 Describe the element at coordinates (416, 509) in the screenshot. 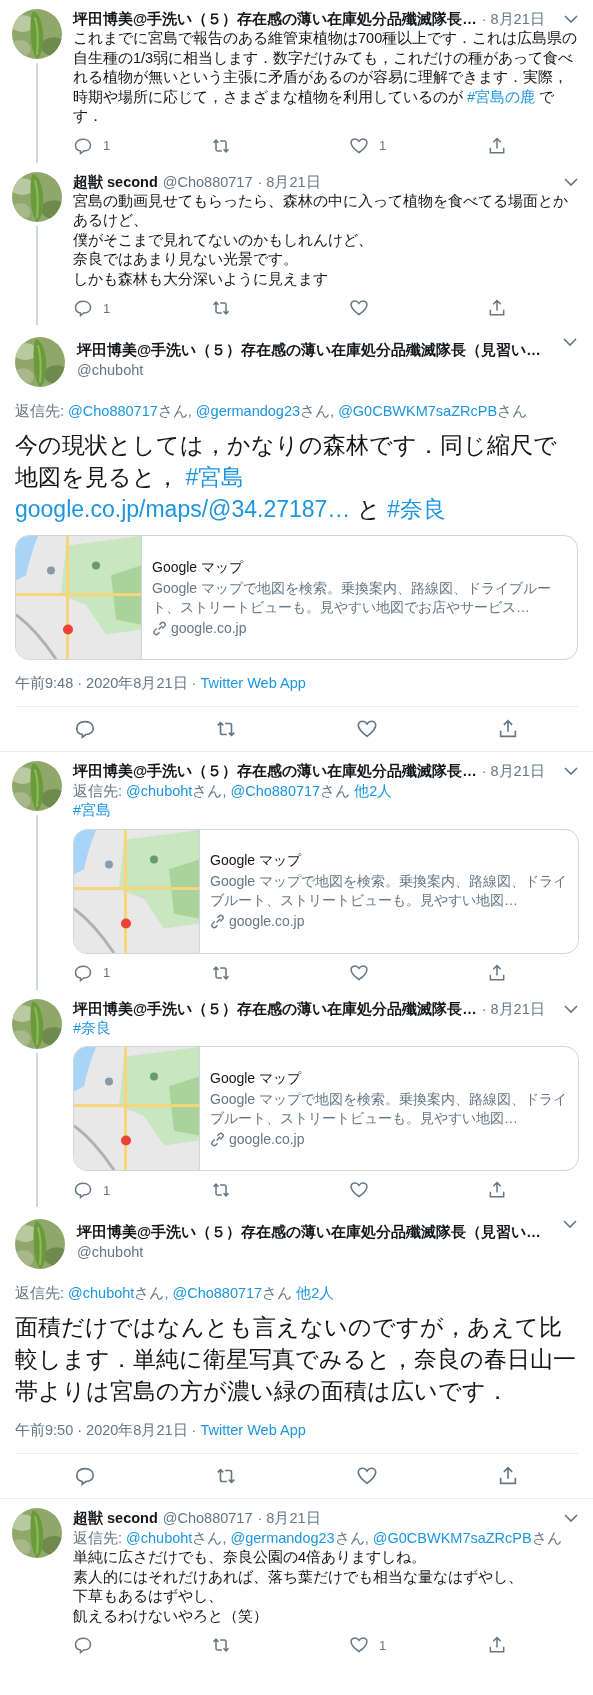

I see `link: #奈良` at that location.